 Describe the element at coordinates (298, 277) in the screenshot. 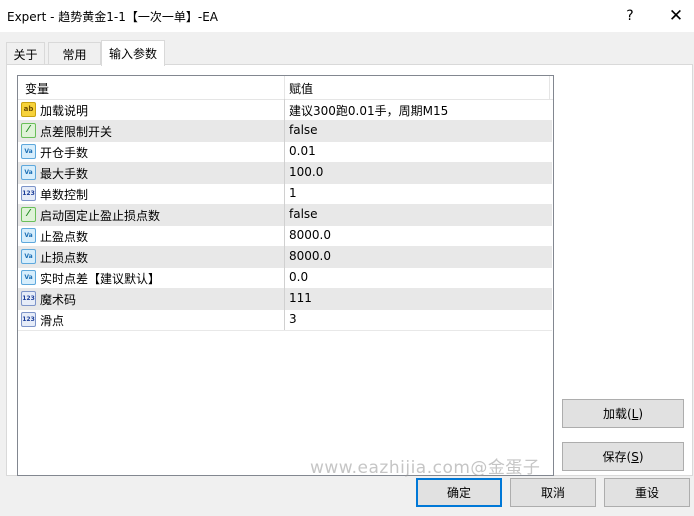

I see `variable-value: 0.0` at that location.